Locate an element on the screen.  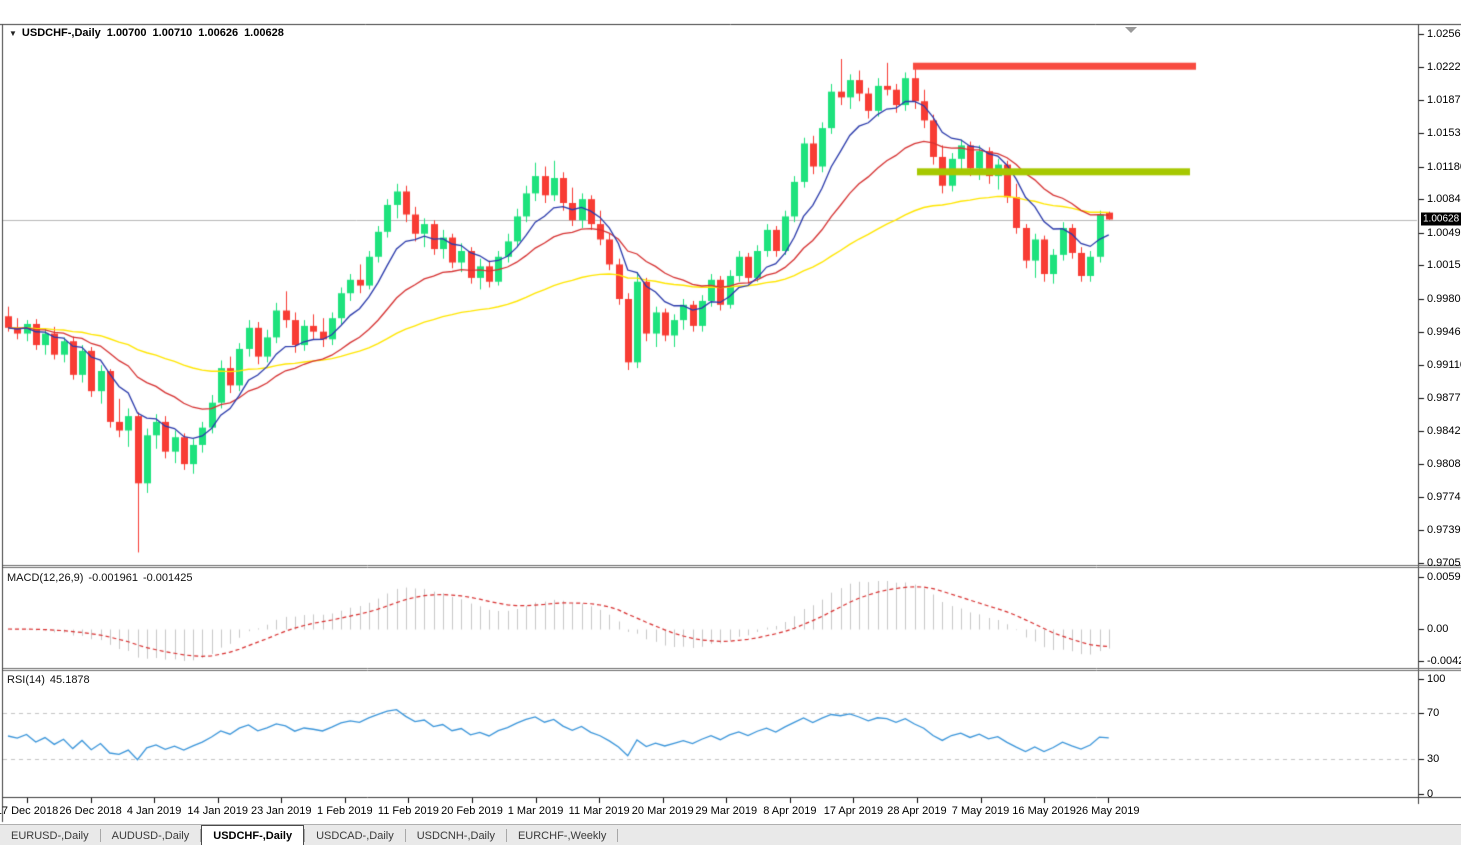
ohlc-close: 1.00628 is located at coordinates (264, 33).